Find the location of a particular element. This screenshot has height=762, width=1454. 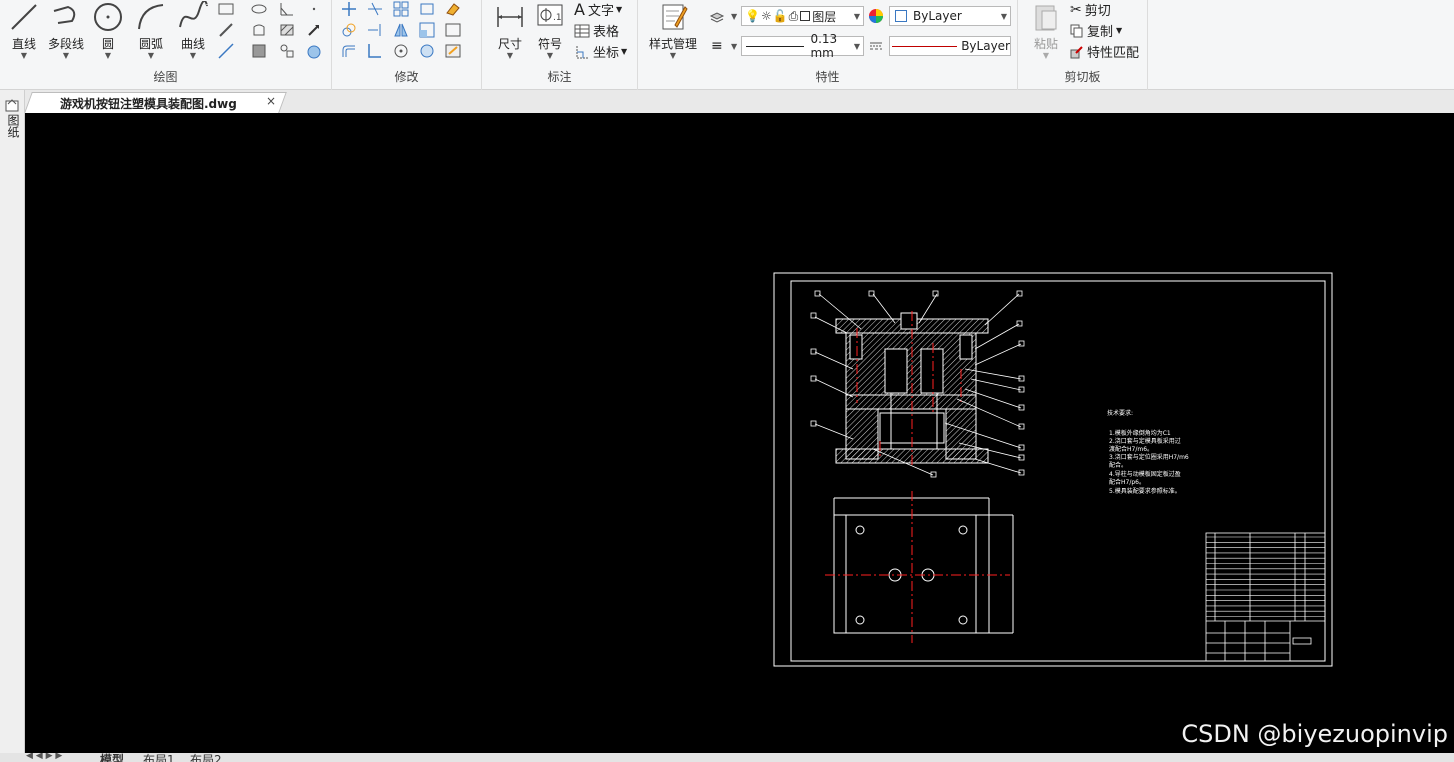

symbol-button: .1 符号 ▼ is located at coordinates (550, 31).